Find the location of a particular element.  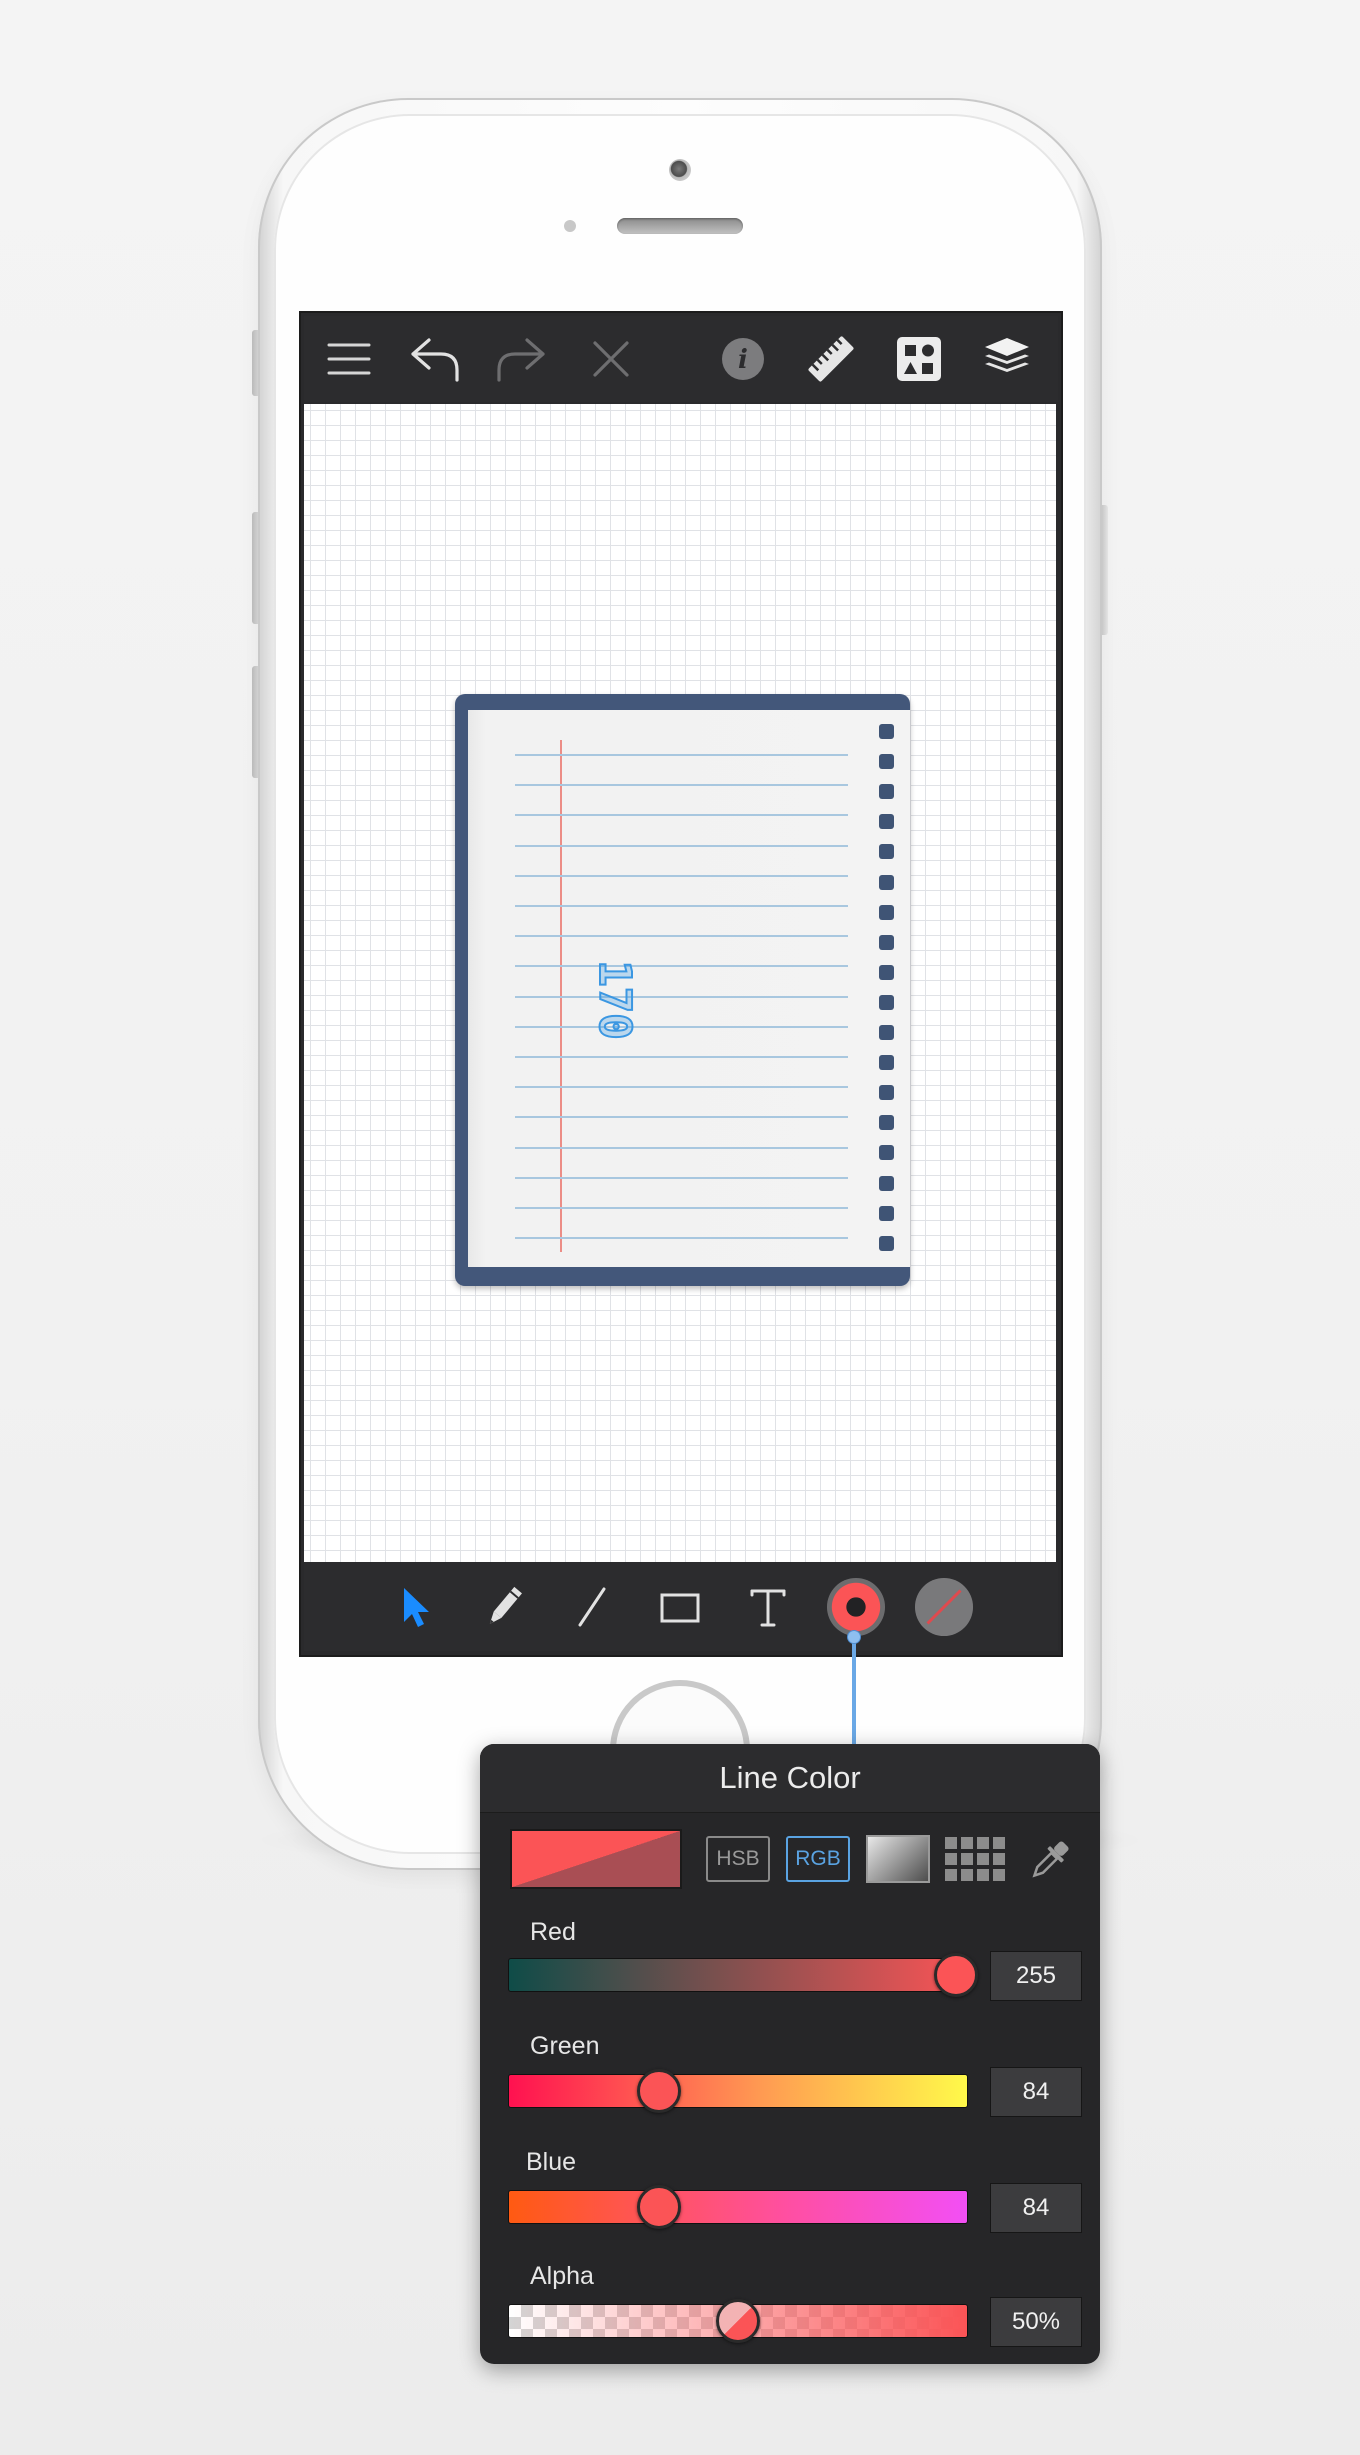

blue-value-field: 84 is located at coordinates (1036, 2208).